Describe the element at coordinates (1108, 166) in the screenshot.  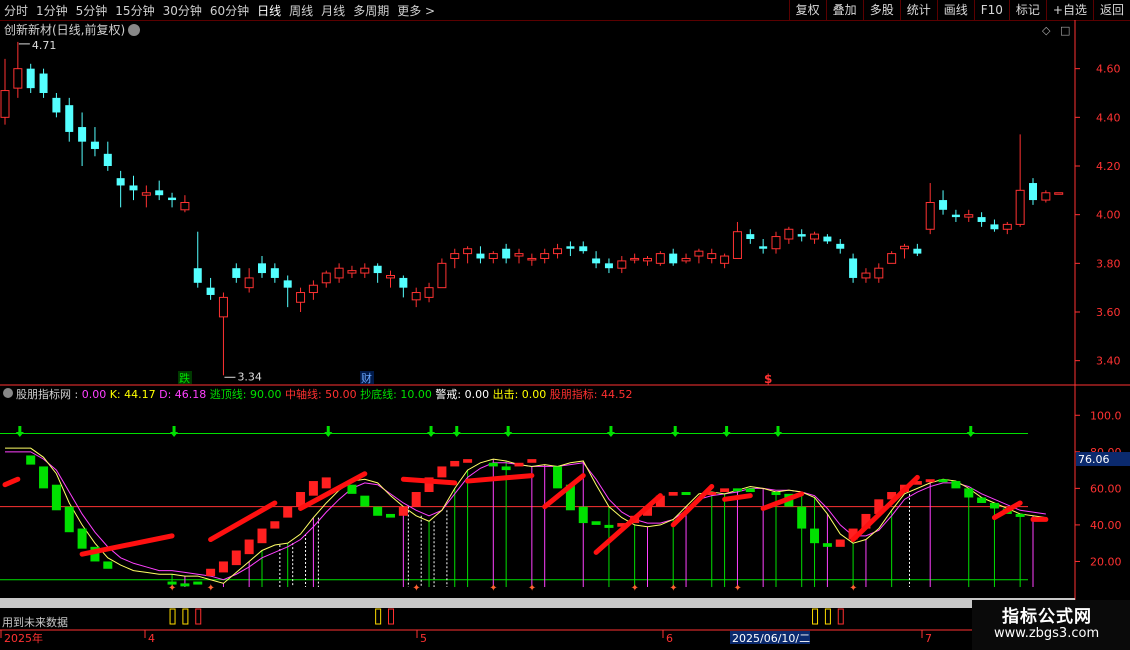
I see `price-tick-label: 4.20` at that location.